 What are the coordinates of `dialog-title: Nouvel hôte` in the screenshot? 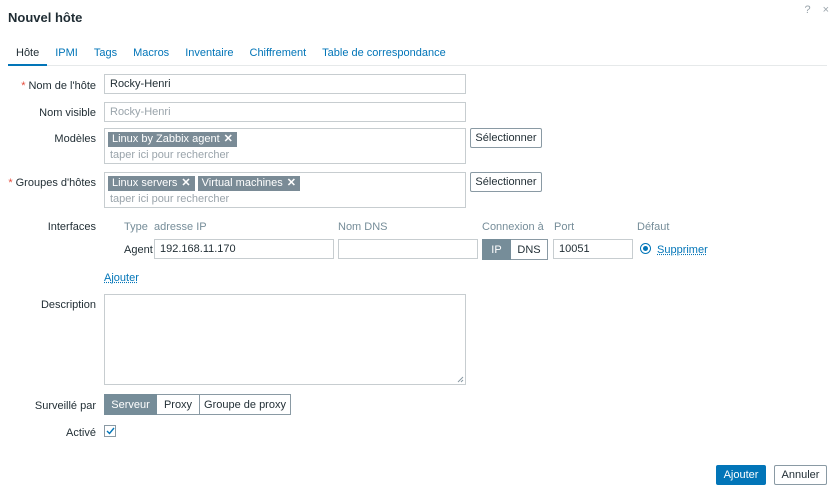 It's located at (45, 17).